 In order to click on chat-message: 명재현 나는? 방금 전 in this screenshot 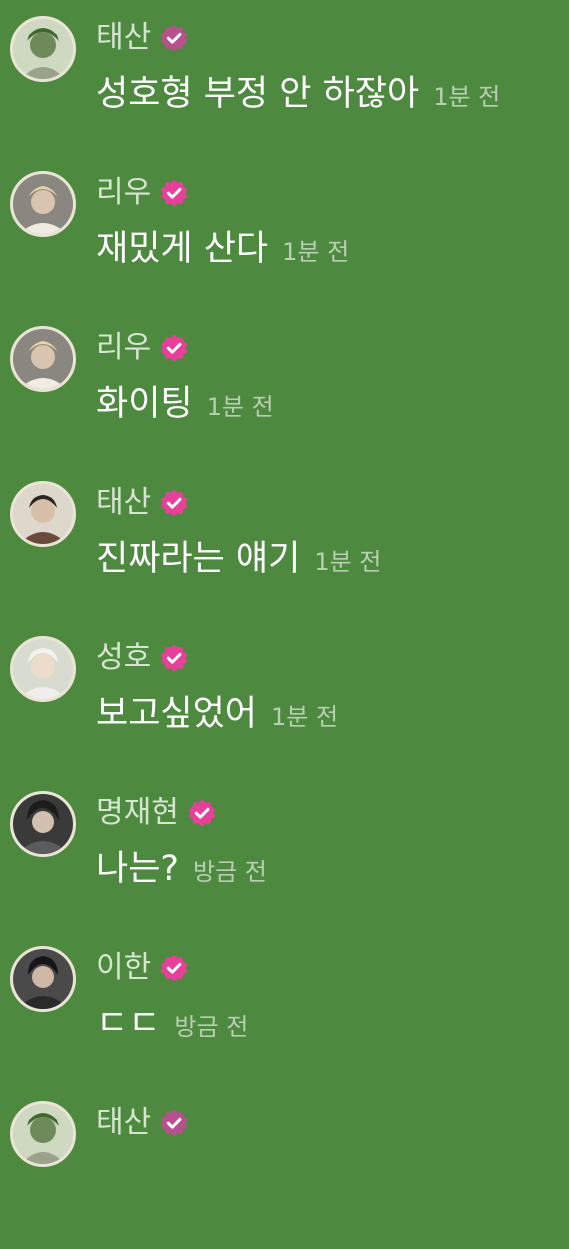, I will do `click(284, 864)`.